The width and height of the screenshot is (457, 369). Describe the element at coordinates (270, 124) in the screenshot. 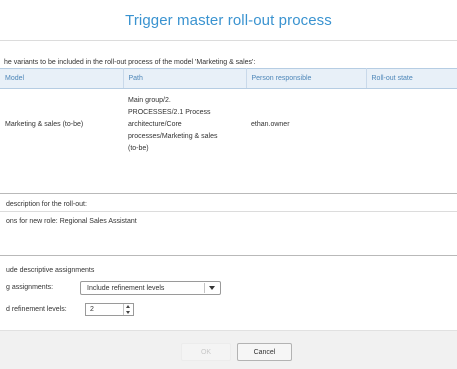

I see `cell-person-responsible: ethan.owner` at that location.